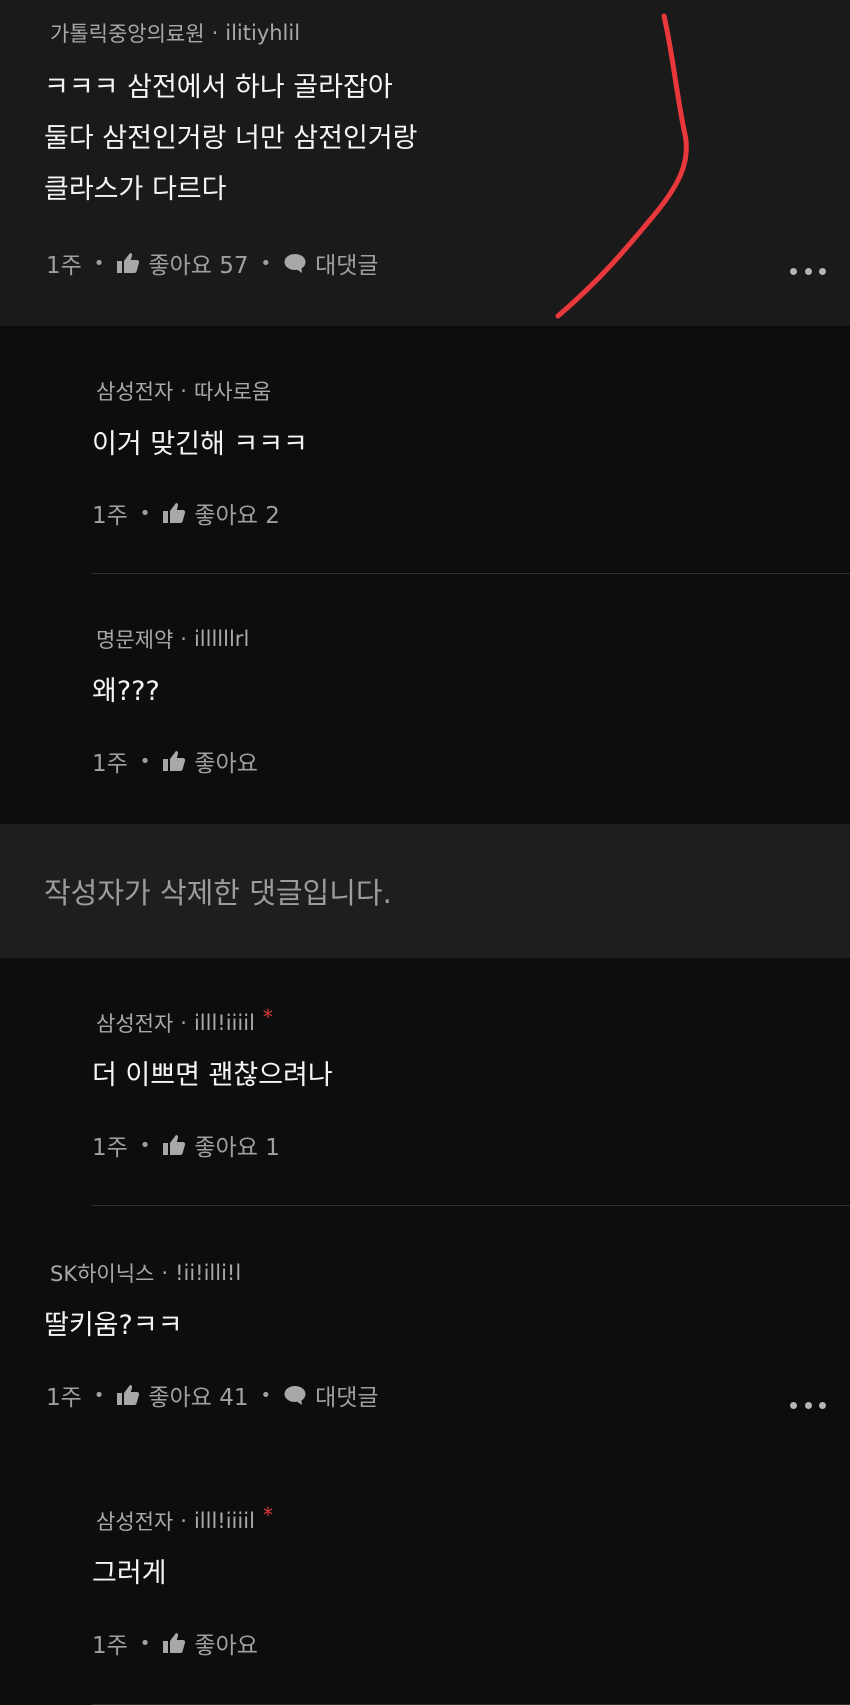  I want to click on like-count: 좋아요 41, so click(198, 1395).